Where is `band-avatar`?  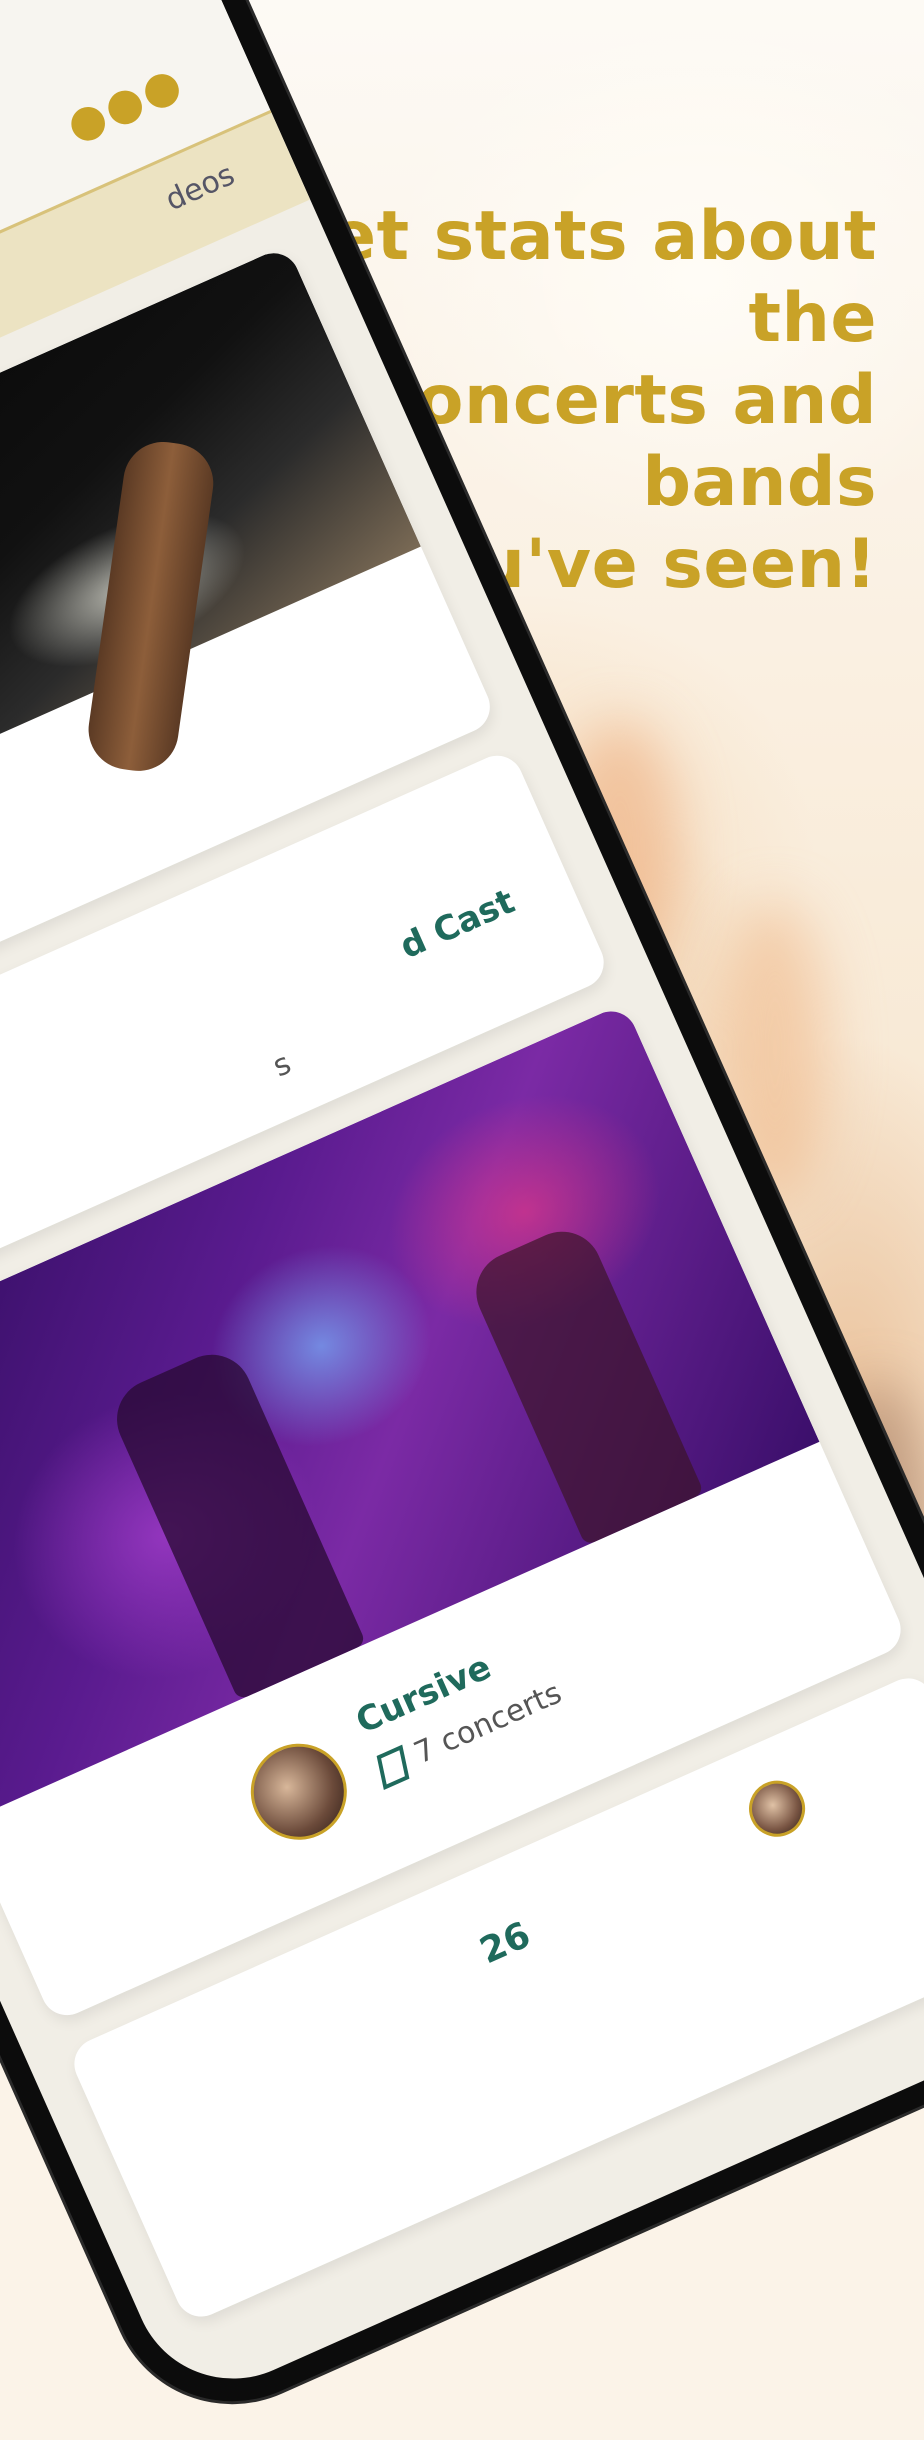
band-avatar is located at coordinates (299, 1792).